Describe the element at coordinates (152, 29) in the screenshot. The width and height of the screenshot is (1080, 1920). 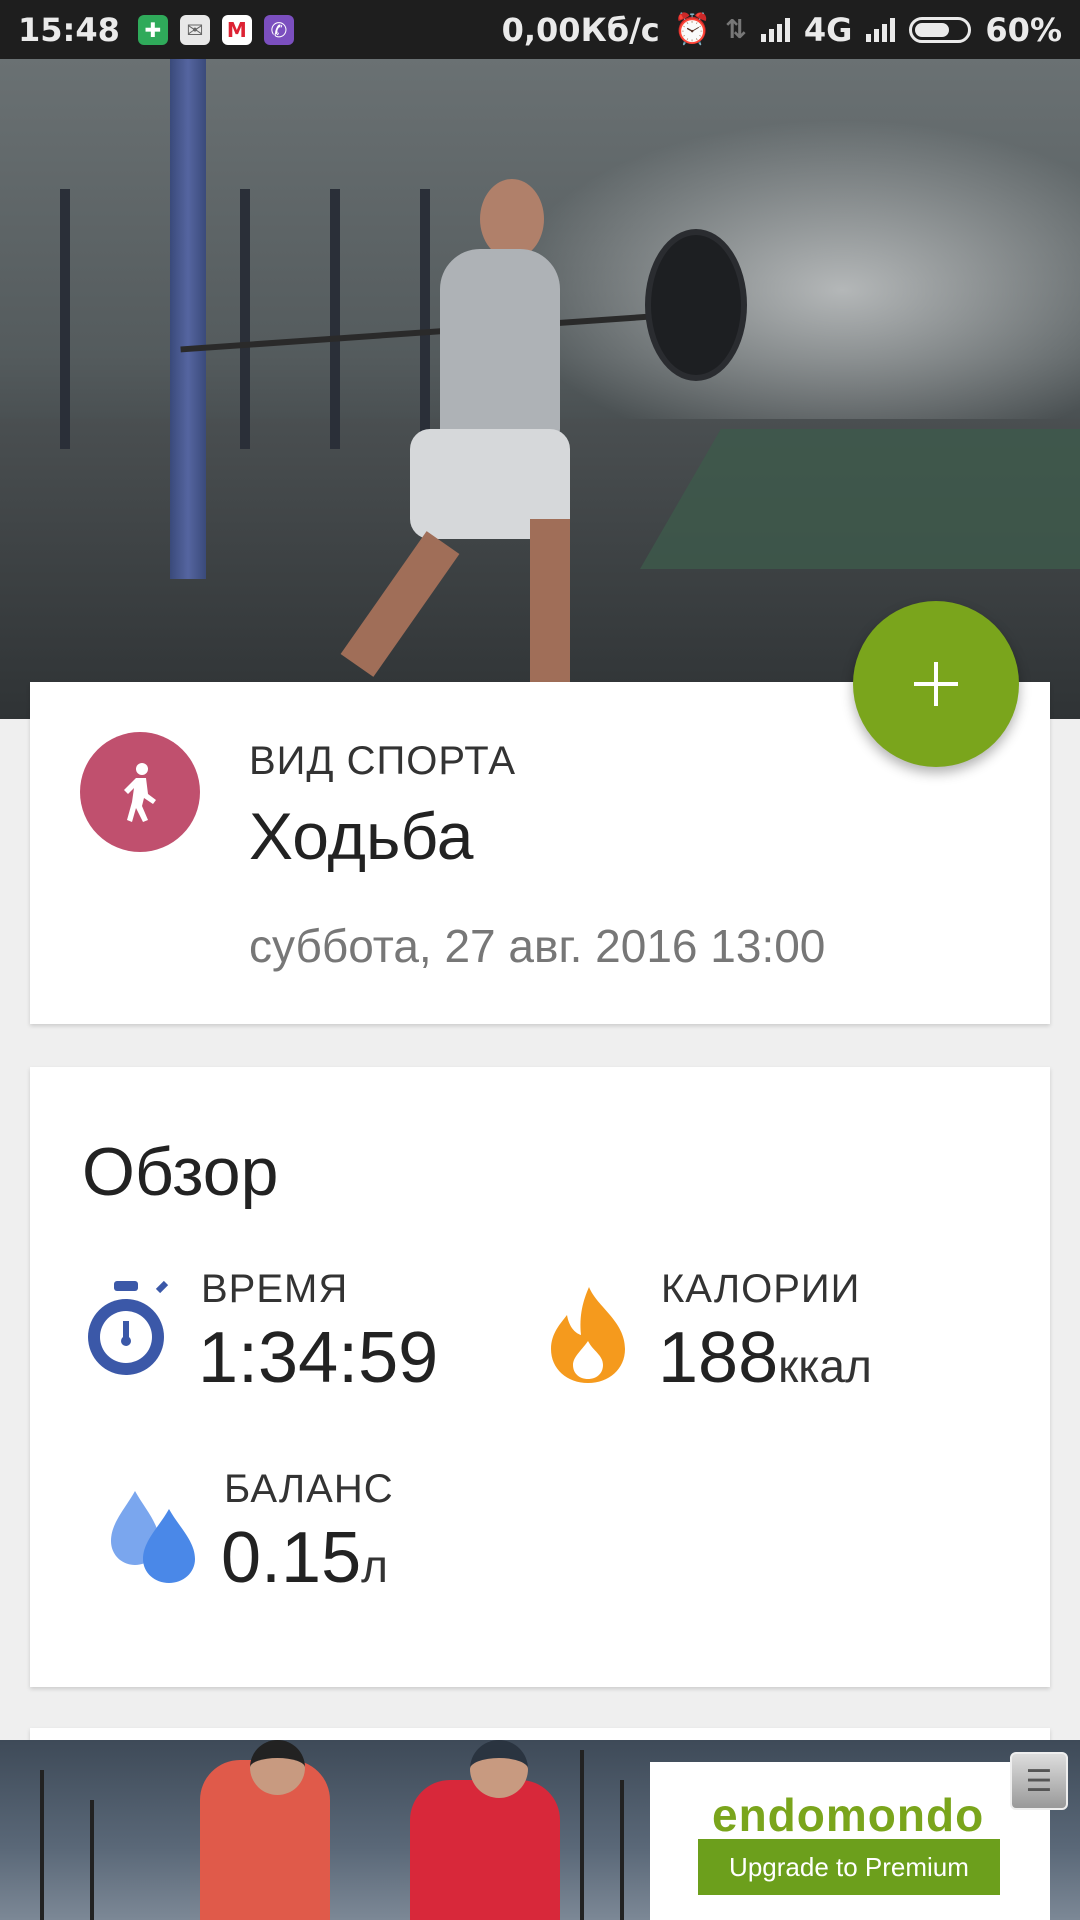
I see `security-app-icon: ✚` at that location.